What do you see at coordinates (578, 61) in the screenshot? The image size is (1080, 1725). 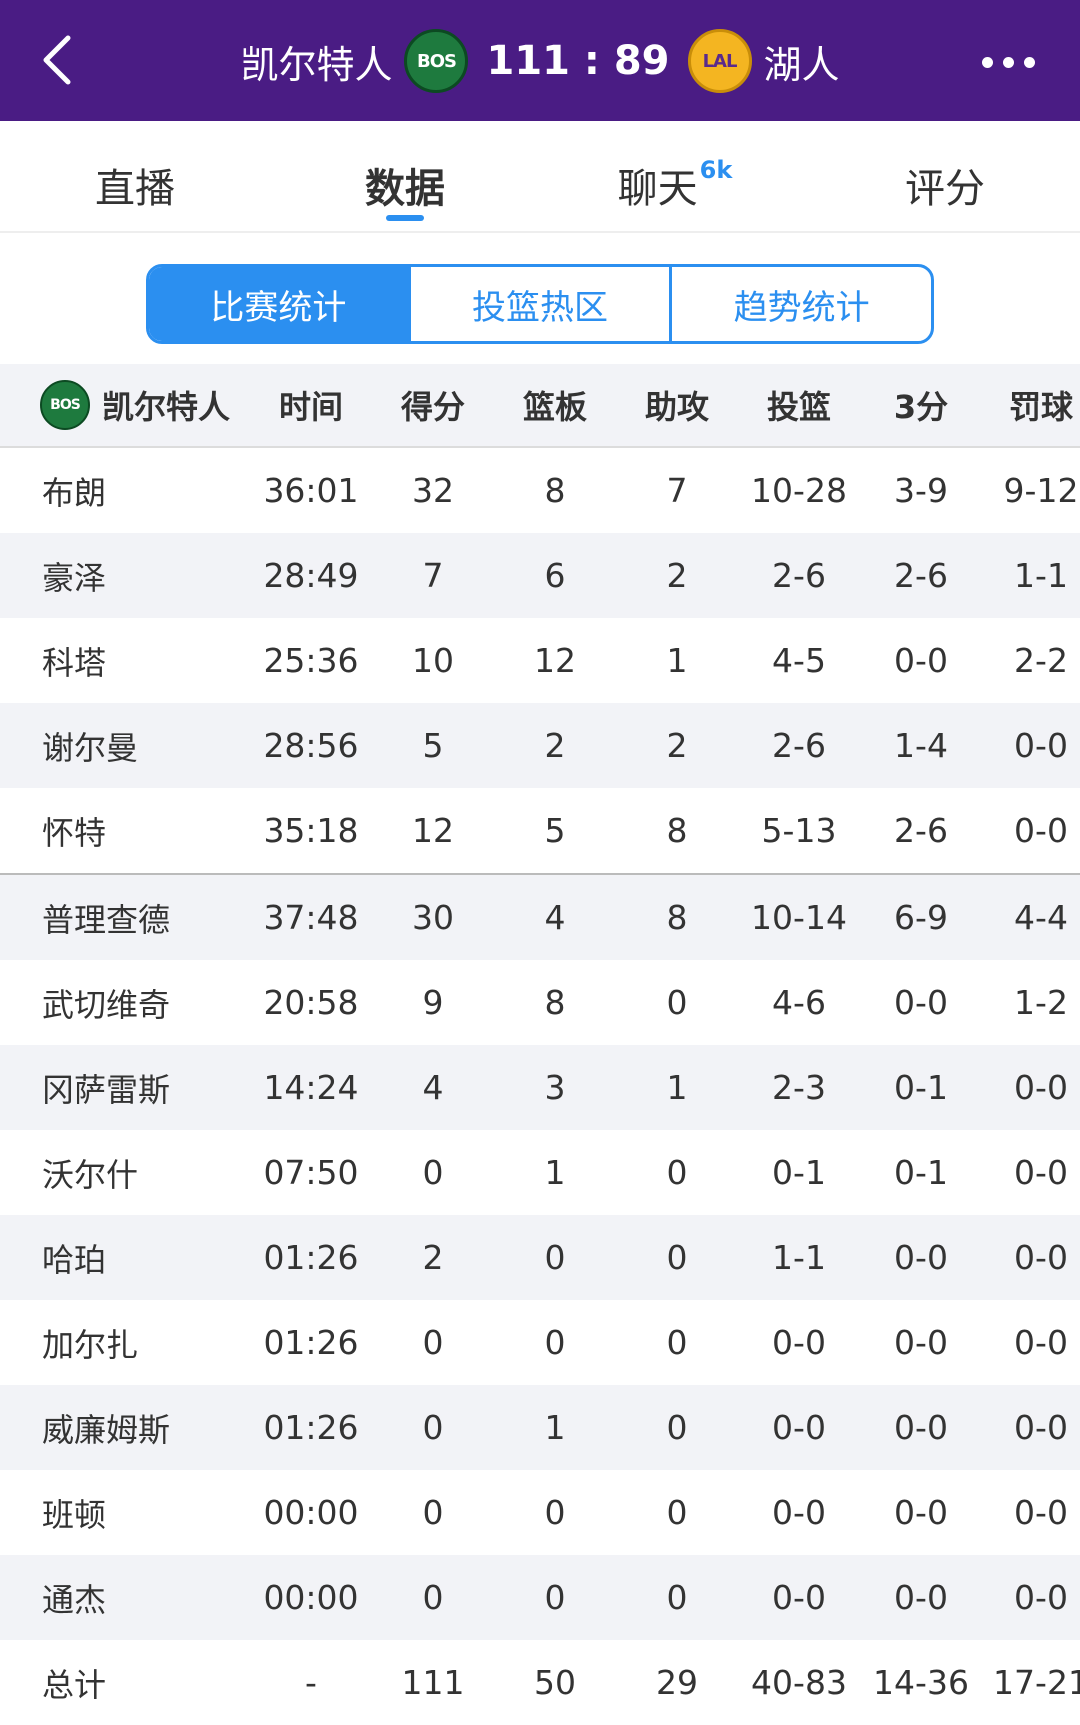 I see `game-score: 111 : 89` at bounding box center [578, 61].